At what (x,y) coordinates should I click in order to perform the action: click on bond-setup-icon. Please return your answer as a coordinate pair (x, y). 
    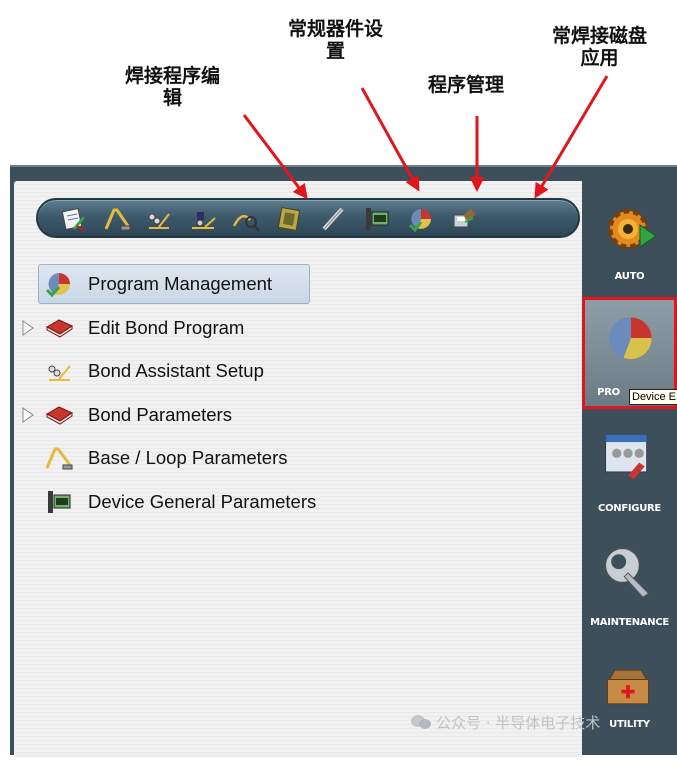
    Looking at the image, I should click on (204, 220).